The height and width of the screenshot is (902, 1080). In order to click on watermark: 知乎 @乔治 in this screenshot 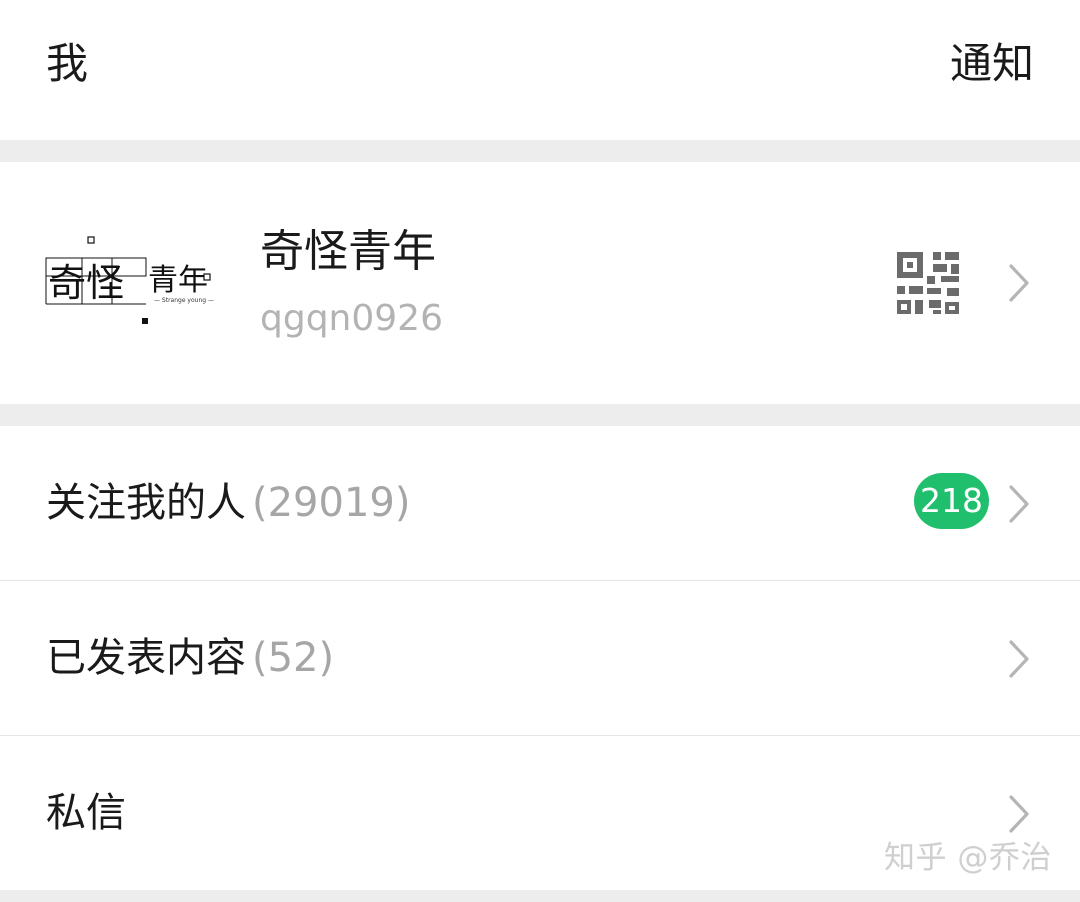, I will do `click(968, 858)`.